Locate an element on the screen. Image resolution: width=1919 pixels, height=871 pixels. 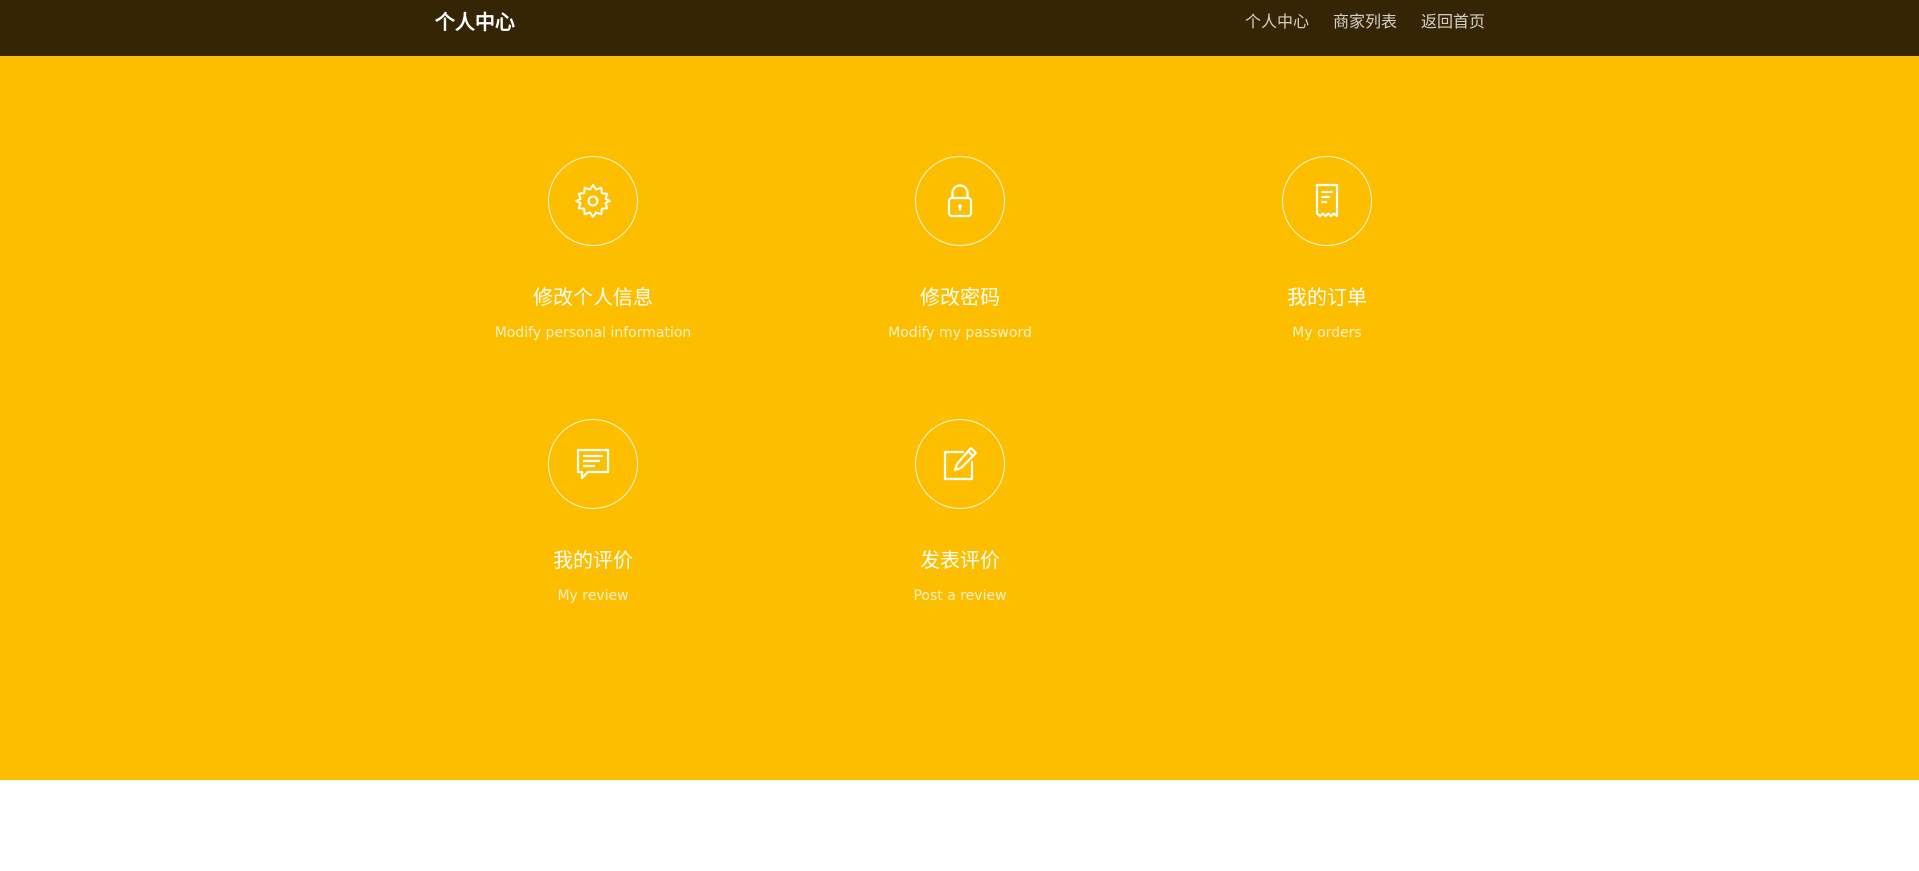
card-title: 修改密码 is located at coordinates (960, 297).